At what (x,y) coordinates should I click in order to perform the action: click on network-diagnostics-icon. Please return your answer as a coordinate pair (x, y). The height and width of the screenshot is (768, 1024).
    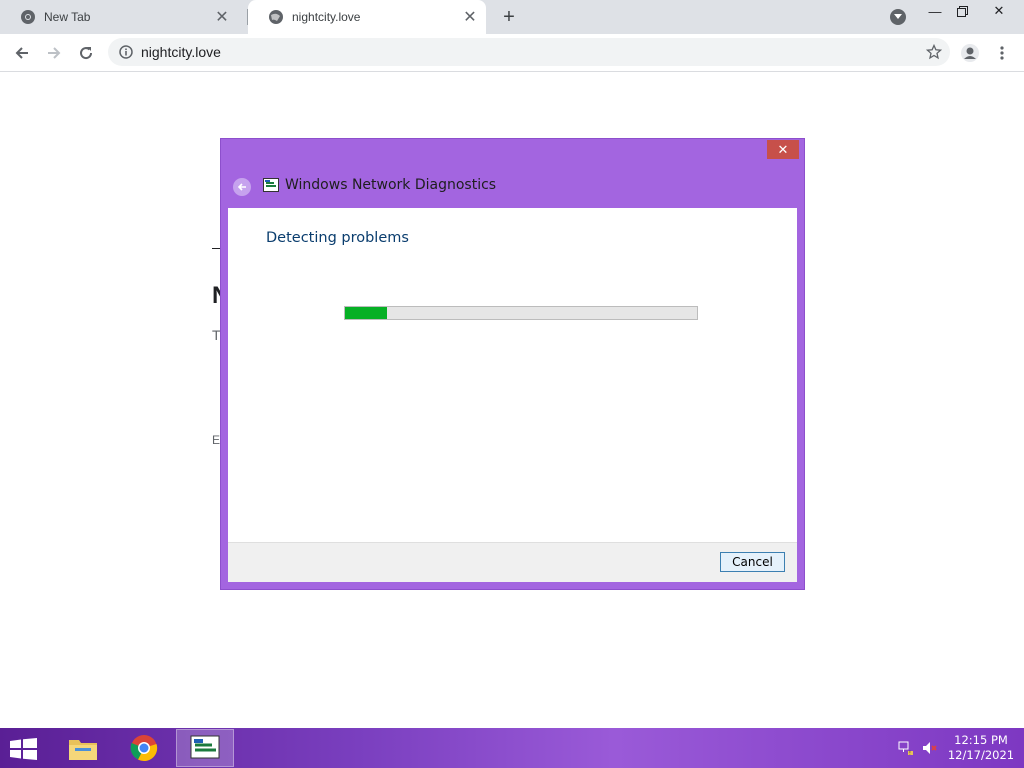
    Looking at the image, I should click on (271, 185).